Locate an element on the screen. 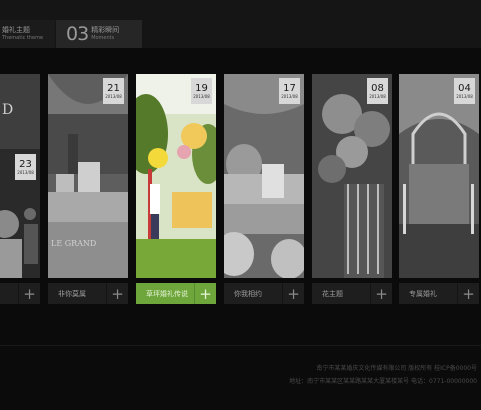 This screenshot has height=410, width=481. panel-photo: 17 2013/08 is located at coordinates (264, 176).